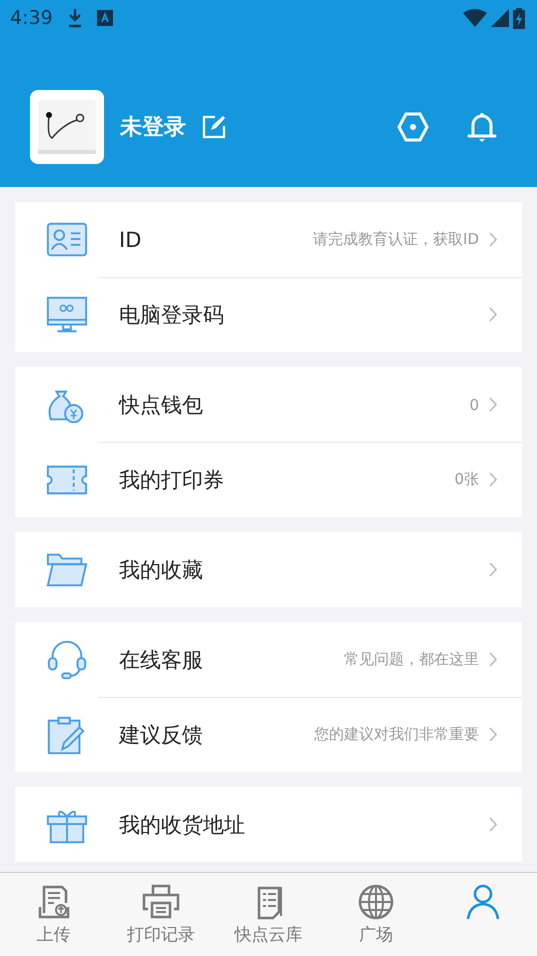 The width and height of the screenshot is (537, 956). I want to click on menu-detail: 您的建议对我们非常重要, so click(396, 734).